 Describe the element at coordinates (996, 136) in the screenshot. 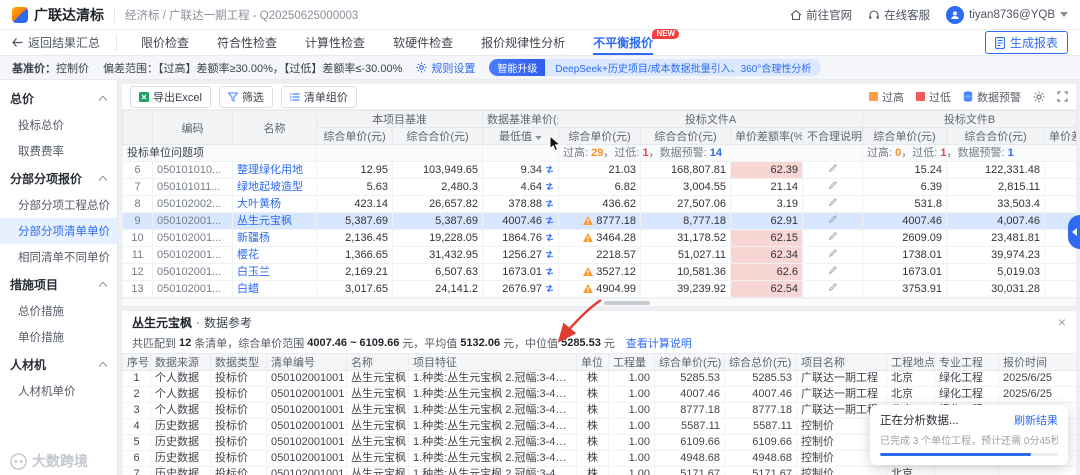

I see `col-b-total-price: 综合合价(元)` at that location.